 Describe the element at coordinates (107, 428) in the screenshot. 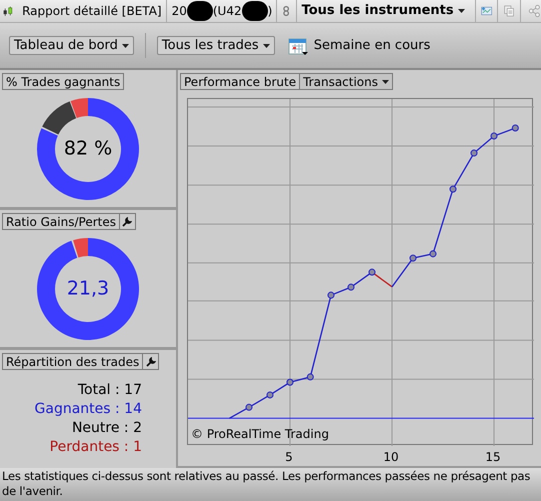

I see `trade-count: Neutre : 2` at that location.